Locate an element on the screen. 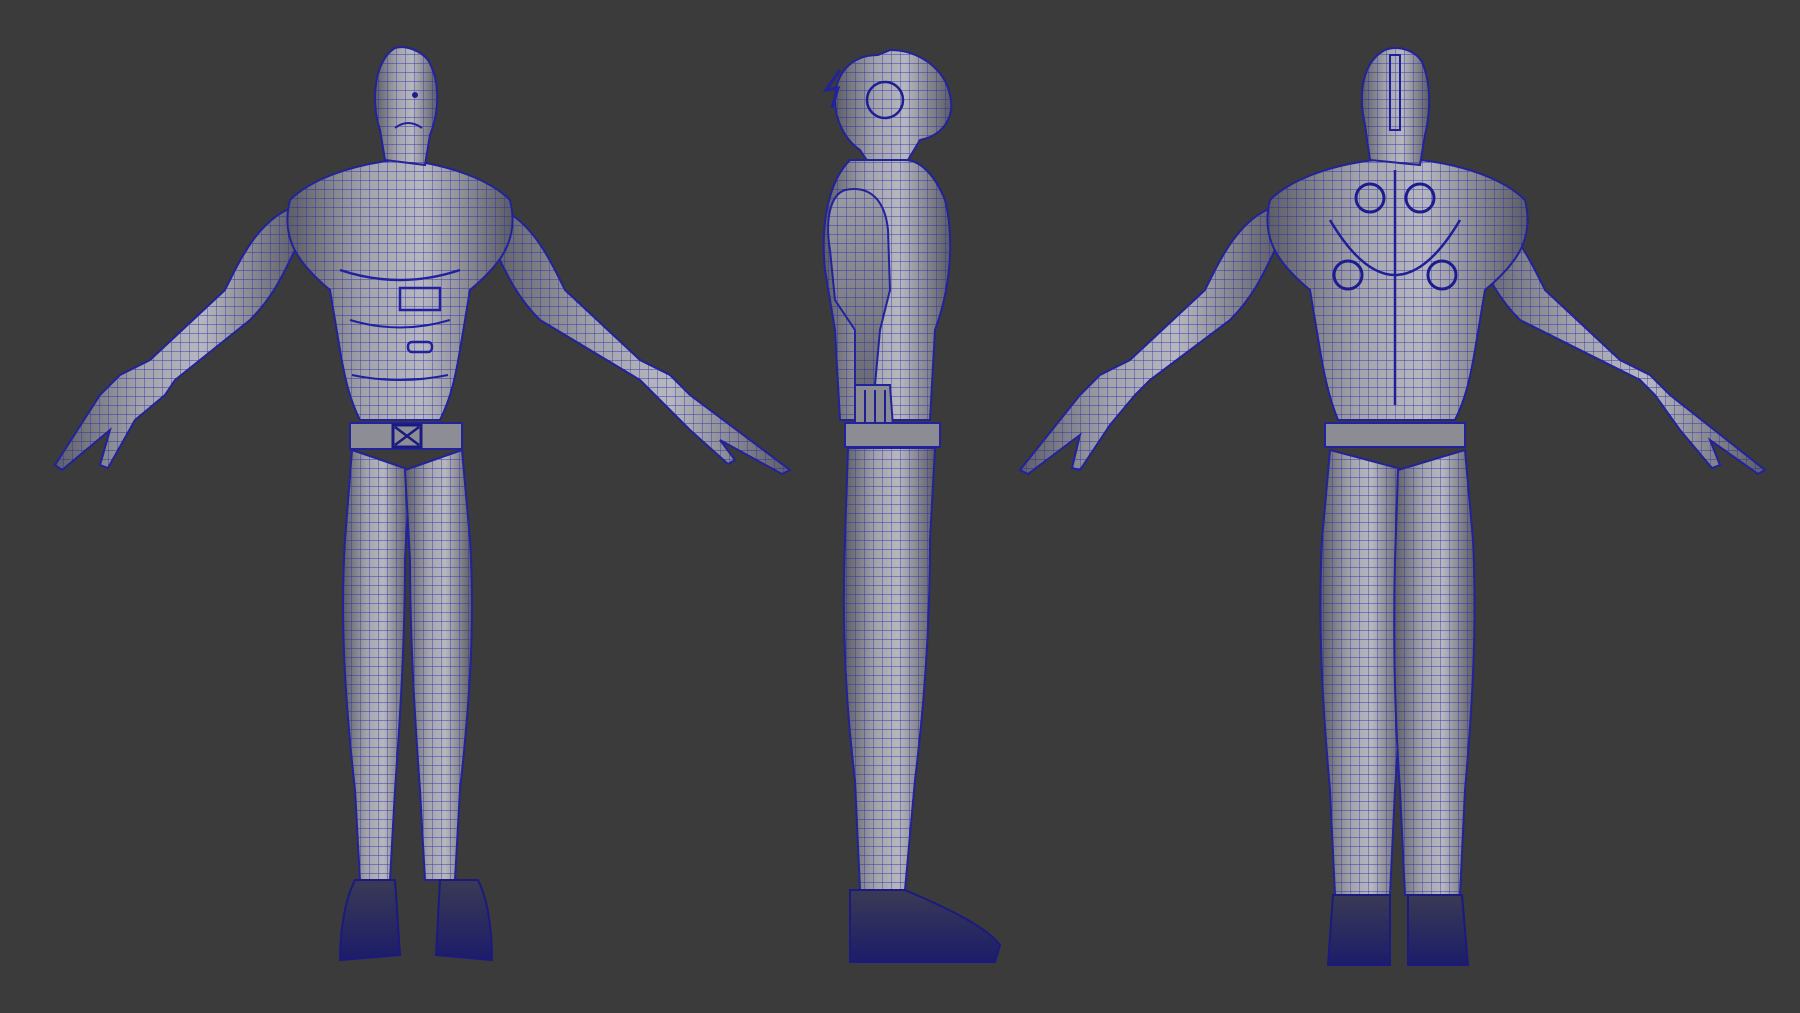  back-left-shoe is located at coordinates (1358, 930).